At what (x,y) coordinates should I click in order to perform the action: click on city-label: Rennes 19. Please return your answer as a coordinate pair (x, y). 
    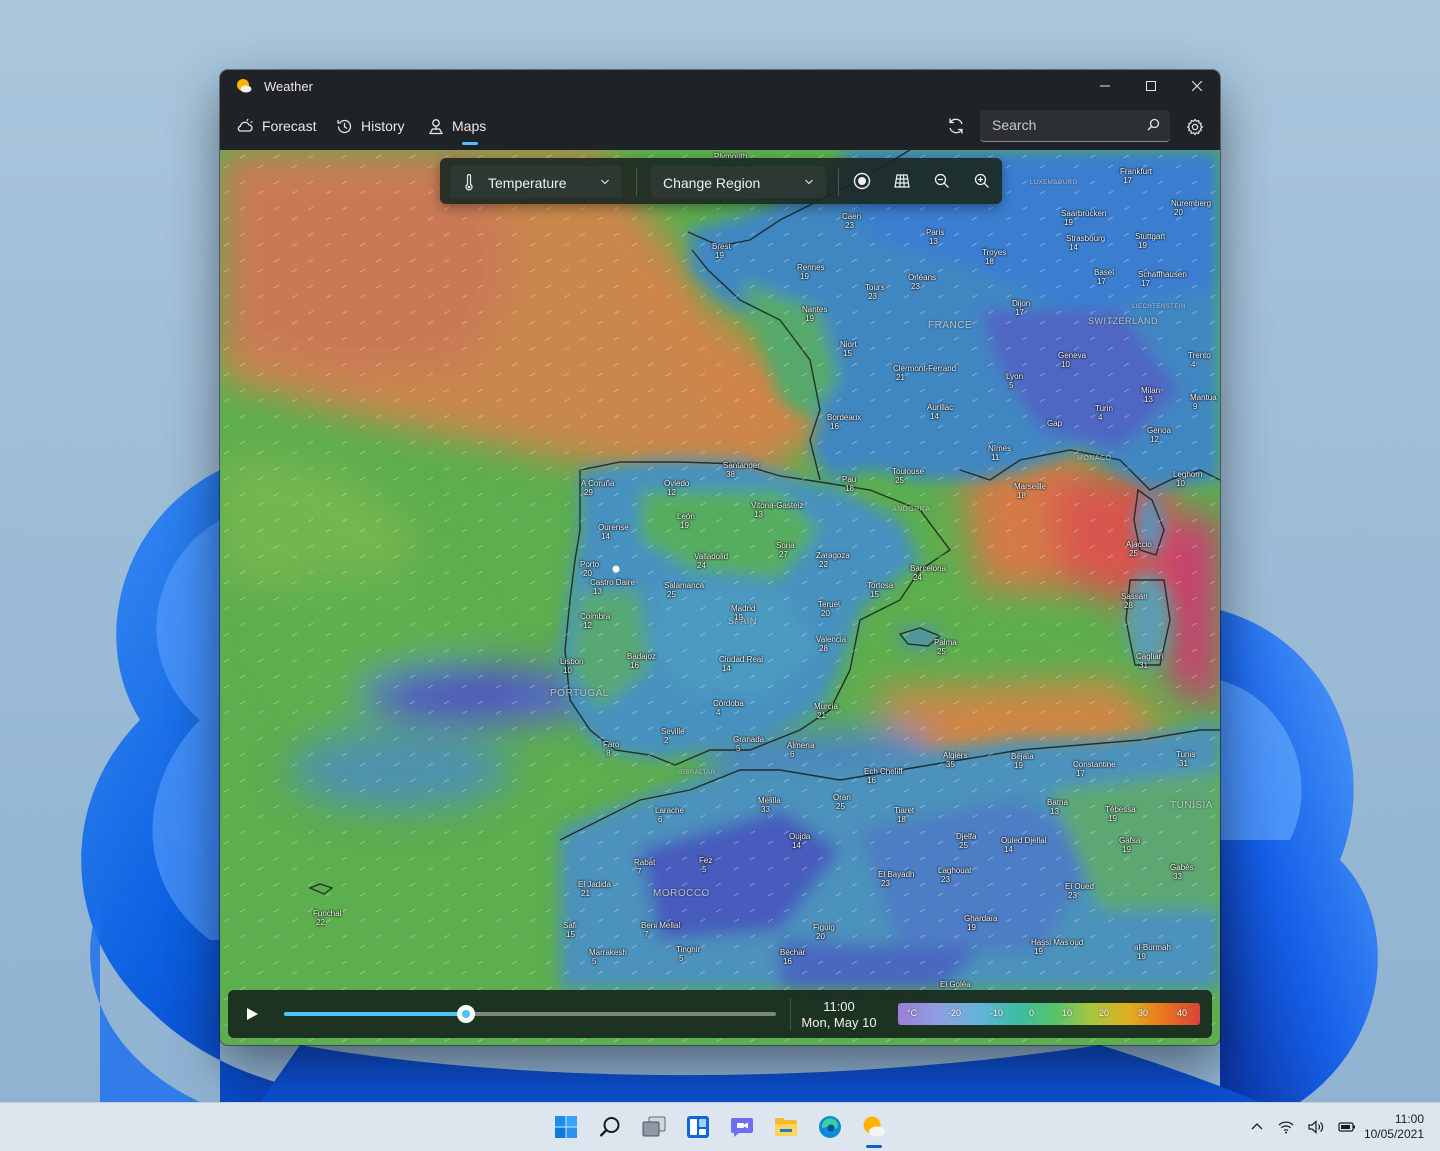
    Looking at the image, I should click on (811, 272).